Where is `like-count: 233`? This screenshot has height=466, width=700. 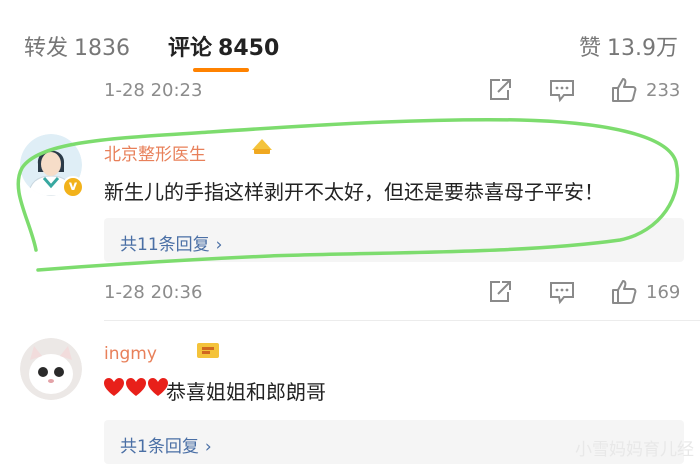 like-count: 233 is located at coordinates (663, 90).